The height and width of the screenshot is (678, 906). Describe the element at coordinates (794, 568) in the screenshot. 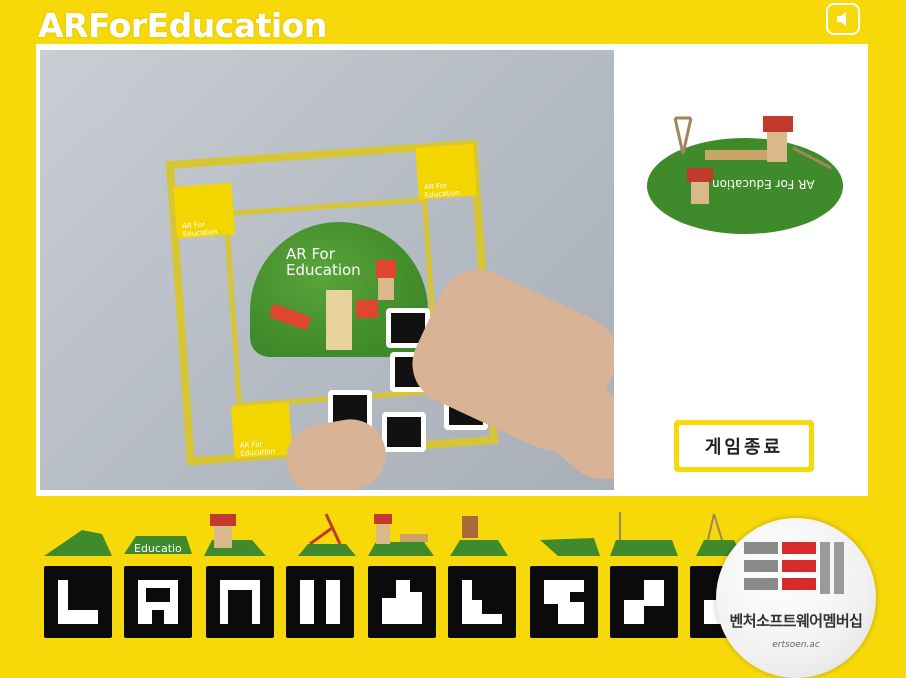

I see `watermark-logo` at that location.